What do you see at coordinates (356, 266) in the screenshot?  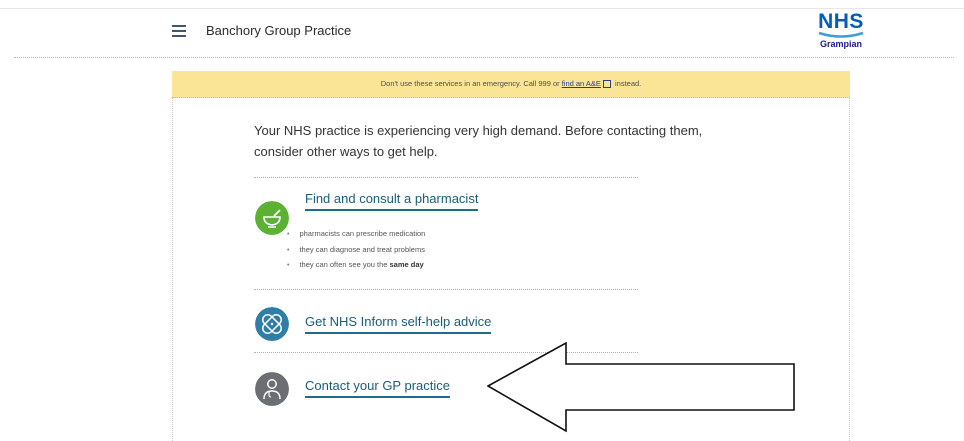 I see `list-item: they can often see you the same day` at bounding box center [356, 266].